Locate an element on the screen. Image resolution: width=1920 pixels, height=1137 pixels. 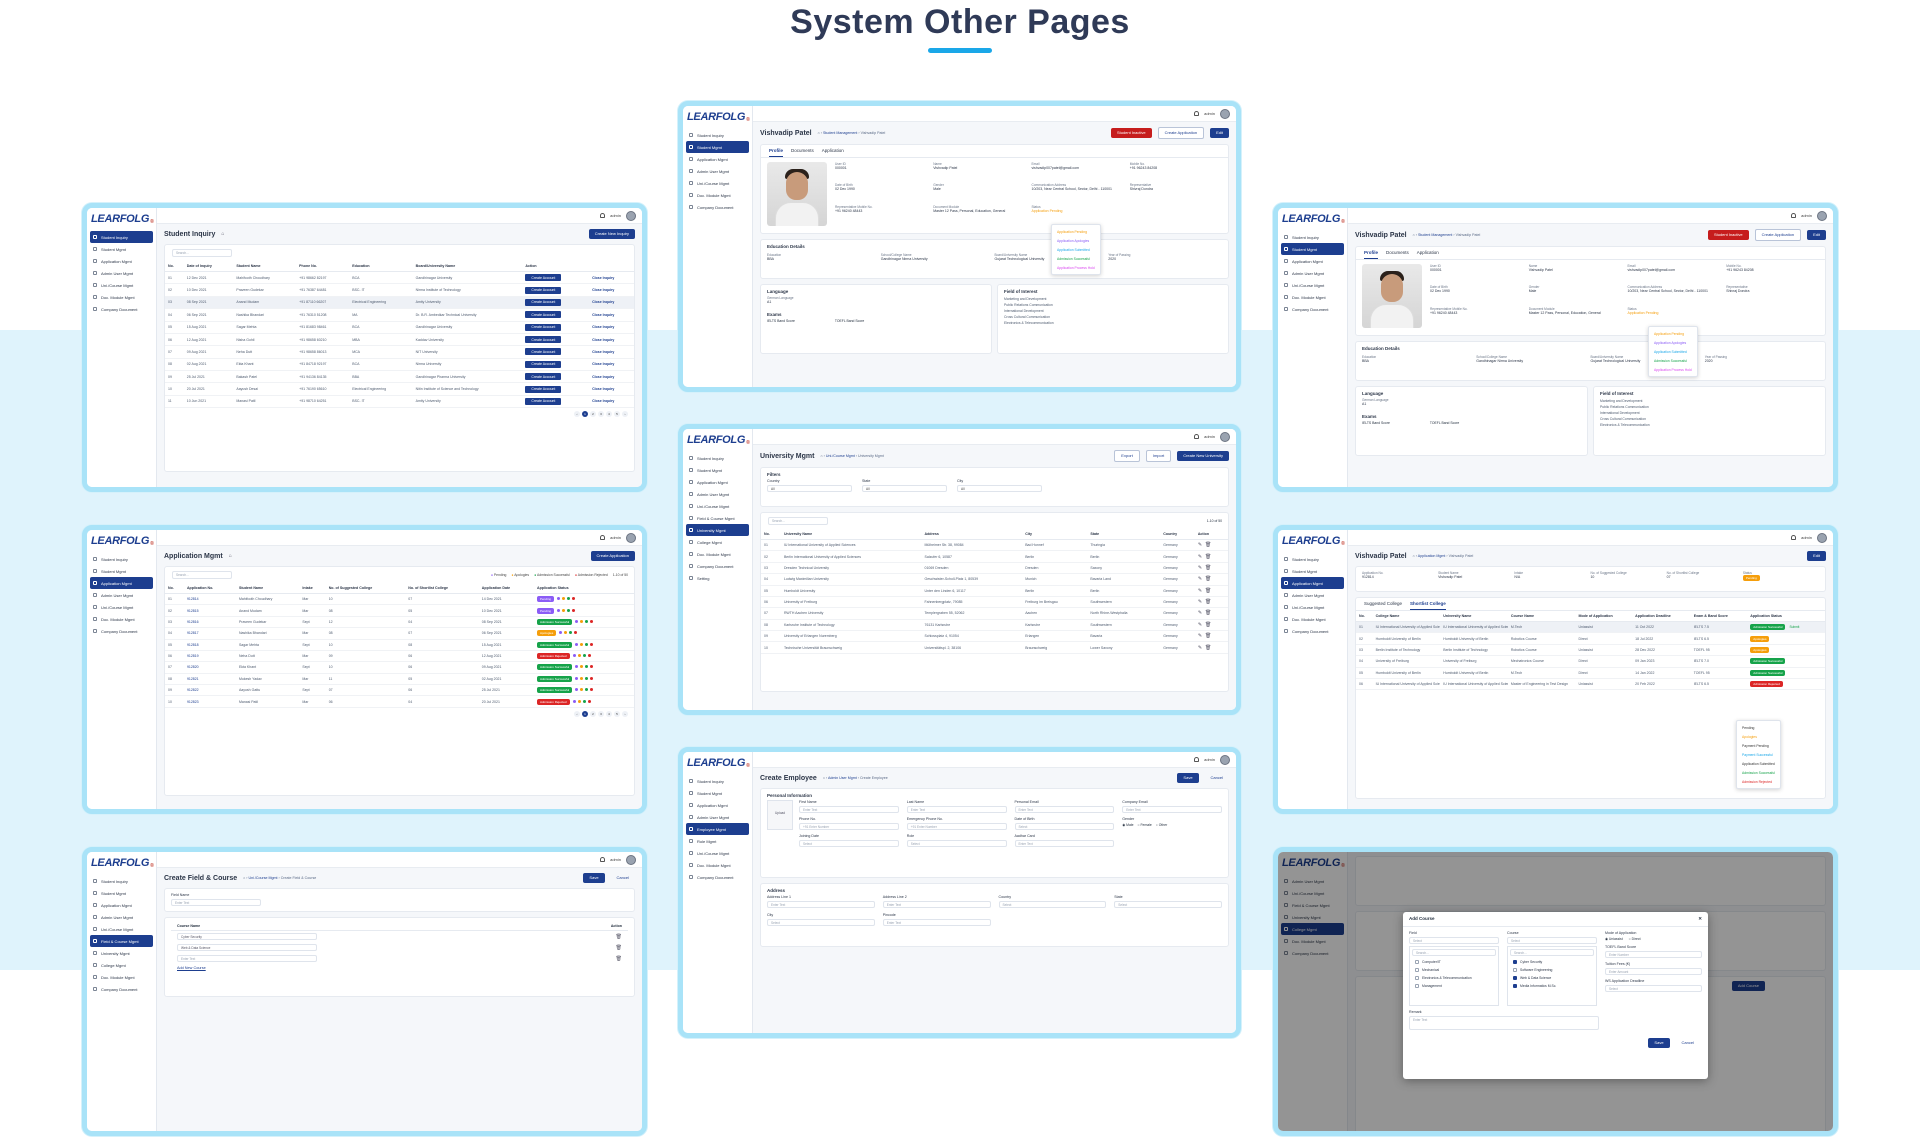
course-option: Web & Data Science is located at coordinates (1552, 978).